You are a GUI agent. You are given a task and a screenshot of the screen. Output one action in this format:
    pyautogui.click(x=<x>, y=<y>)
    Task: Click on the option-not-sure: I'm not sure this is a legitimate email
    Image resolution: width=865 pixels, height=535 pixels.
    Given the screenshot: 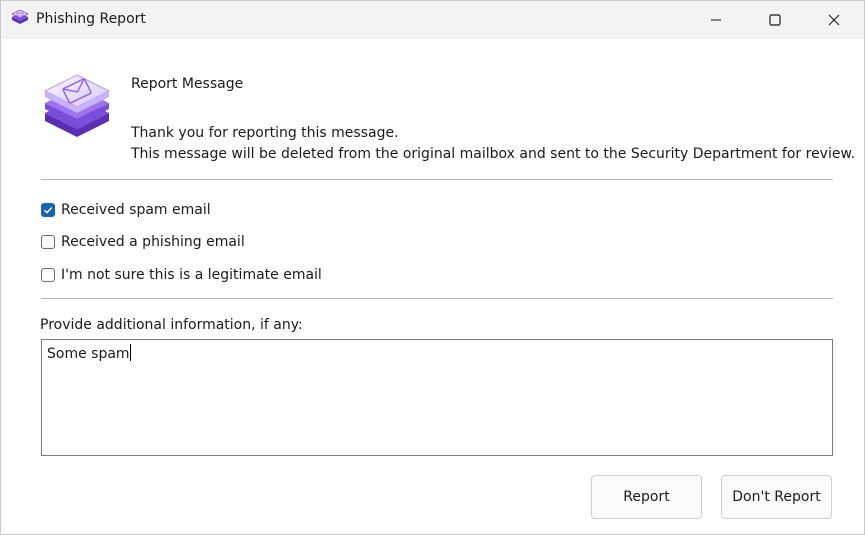 What is the action you would take?
    pyautogui.click(x=181, y=275)
    